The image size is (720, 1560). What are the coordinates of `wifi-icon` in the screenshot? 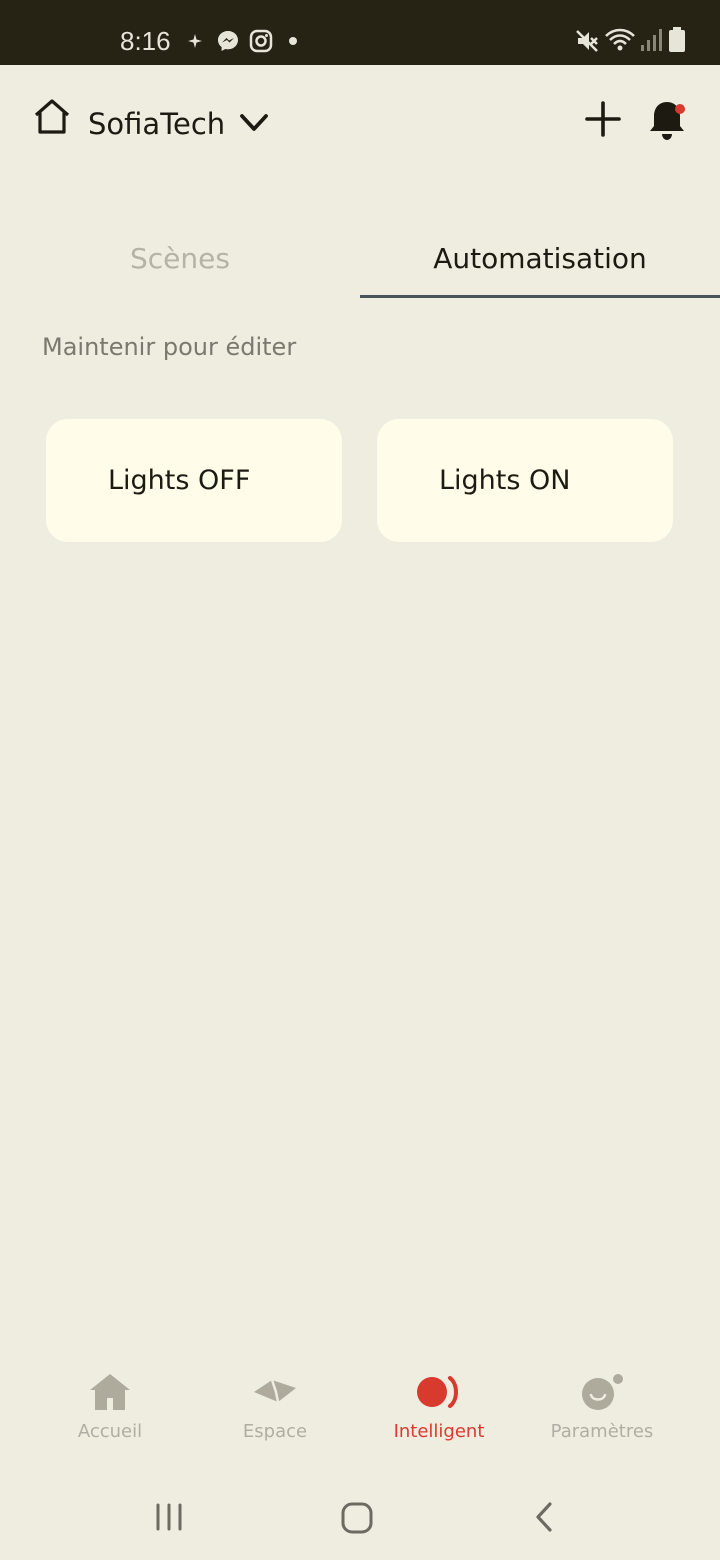 It's located at (620, 39).